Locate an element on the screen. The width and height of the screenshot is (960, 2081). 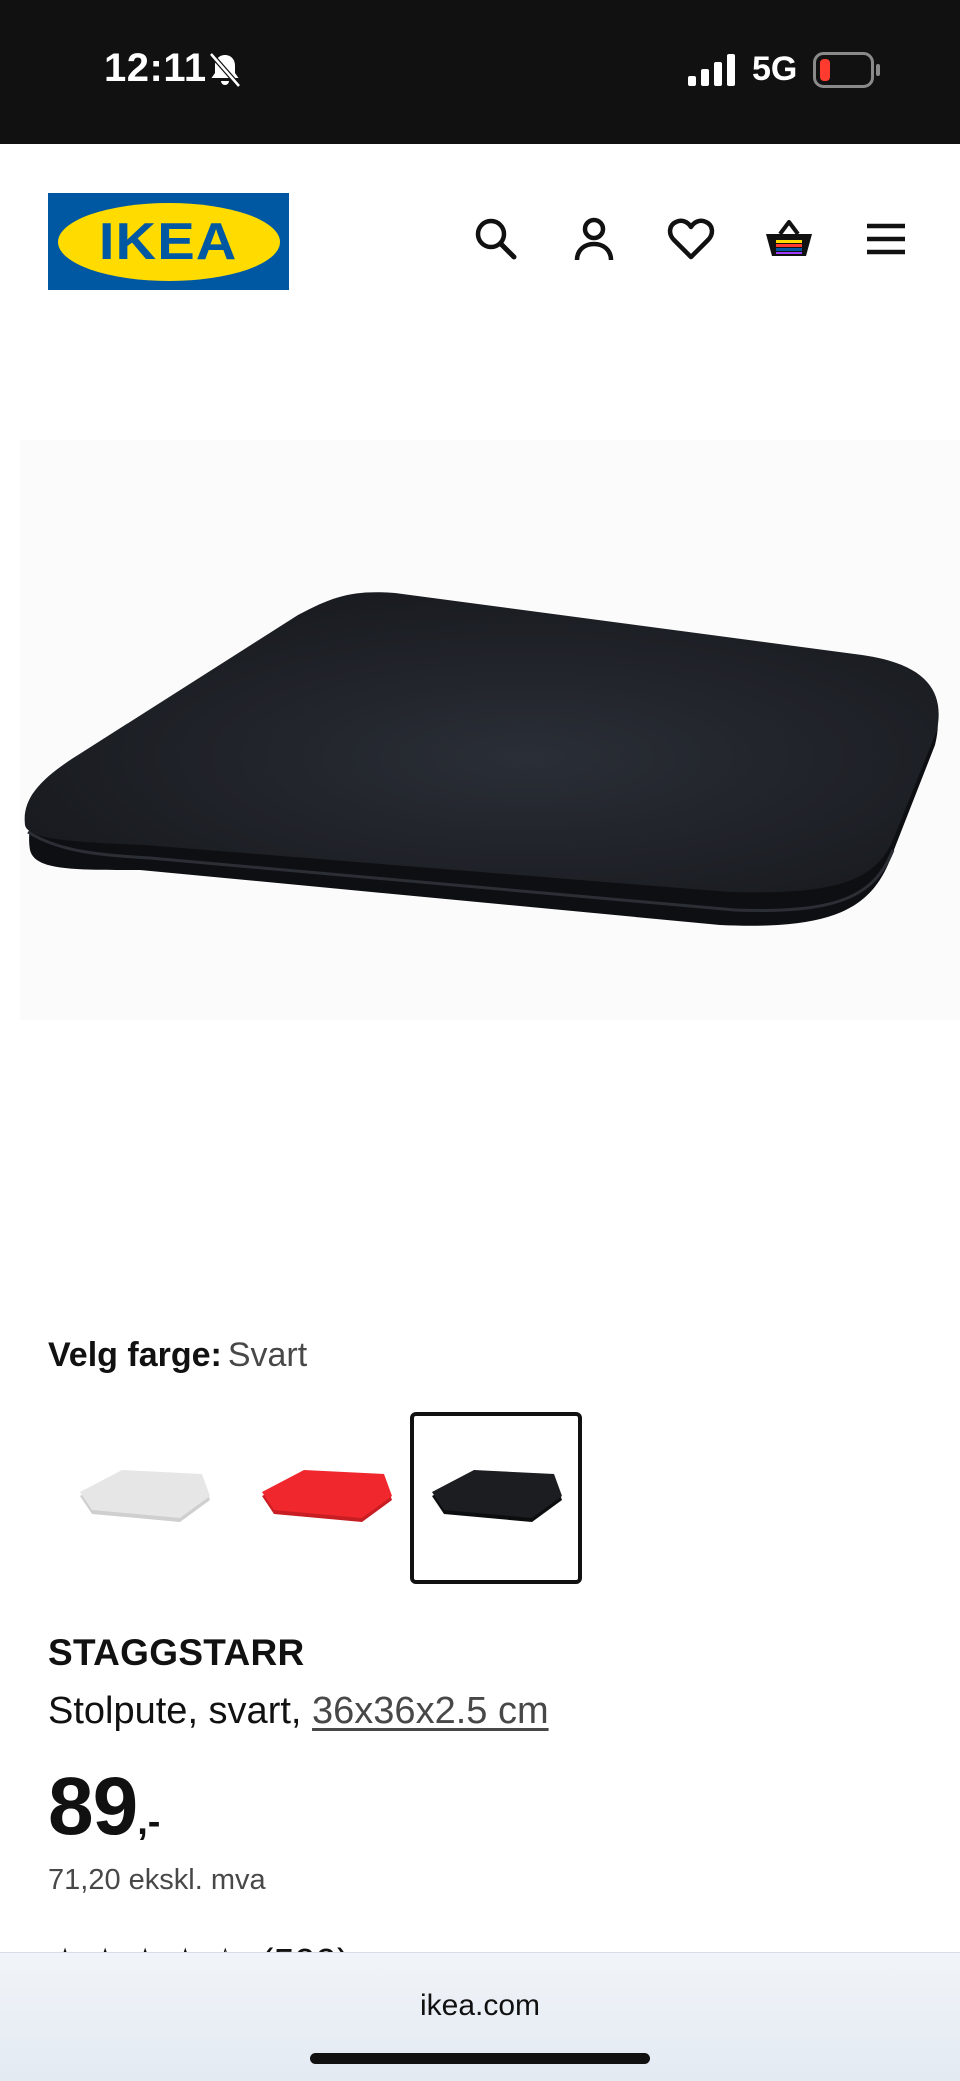
user-icon is located at coordinates (594, 239).